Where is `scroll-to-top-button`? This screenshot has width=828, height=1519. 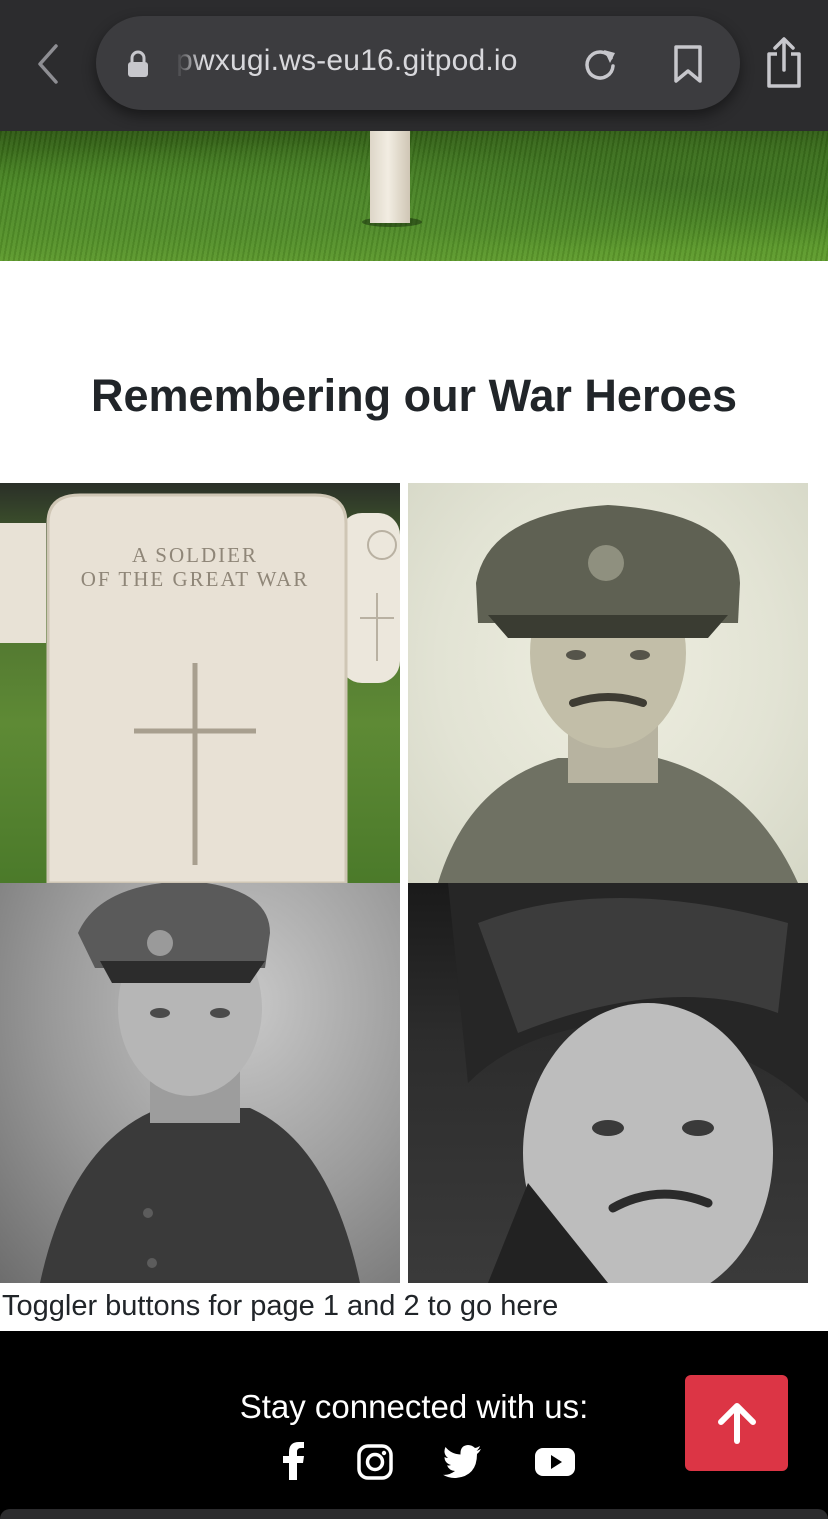
scroll-to-top-button is located at coordinates (736, 1423).